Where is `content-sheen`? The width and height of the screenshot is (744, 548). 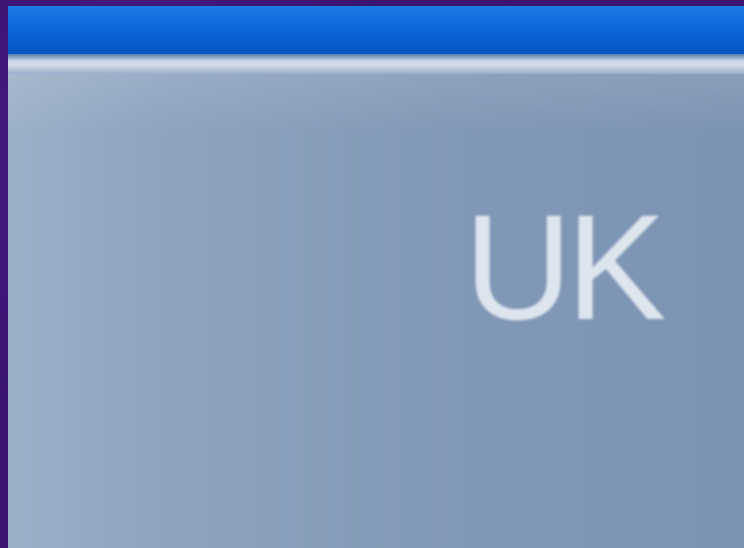
content-sheen is located at coordinates (376, 104).